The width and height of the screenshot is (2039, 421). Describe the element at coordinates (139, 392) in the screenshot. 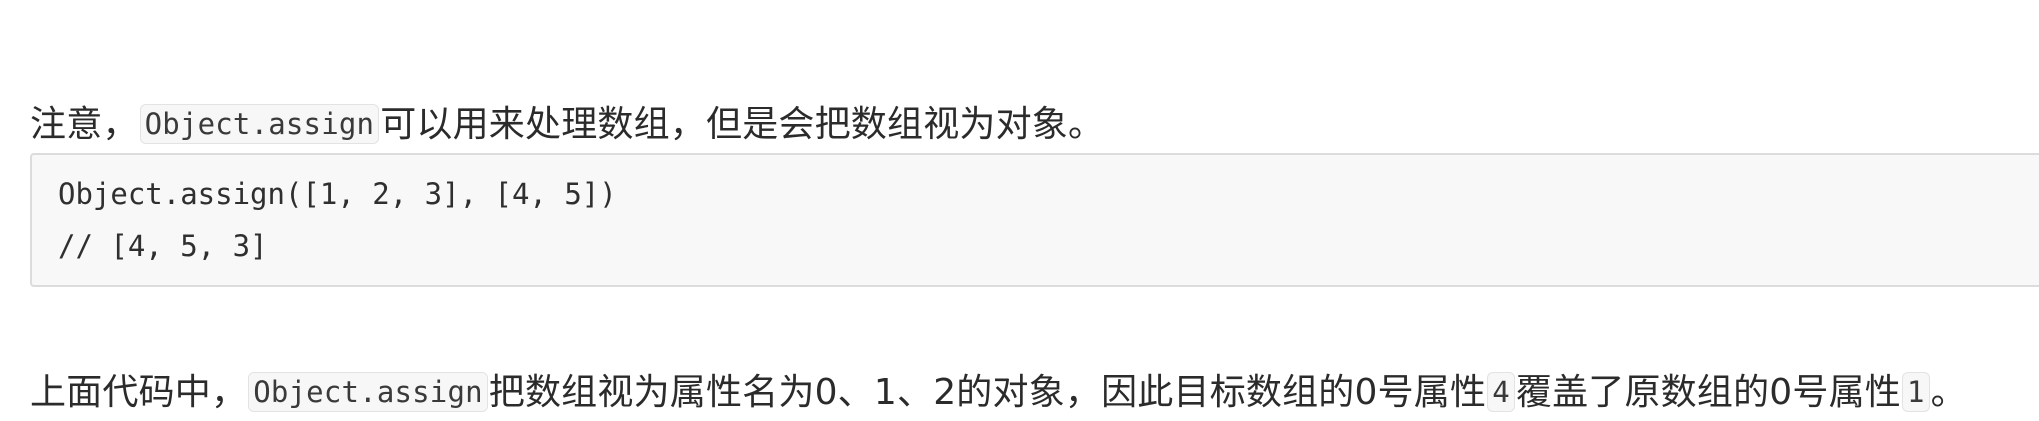

I see `paragraph-text: 上面代码中，` at that location.